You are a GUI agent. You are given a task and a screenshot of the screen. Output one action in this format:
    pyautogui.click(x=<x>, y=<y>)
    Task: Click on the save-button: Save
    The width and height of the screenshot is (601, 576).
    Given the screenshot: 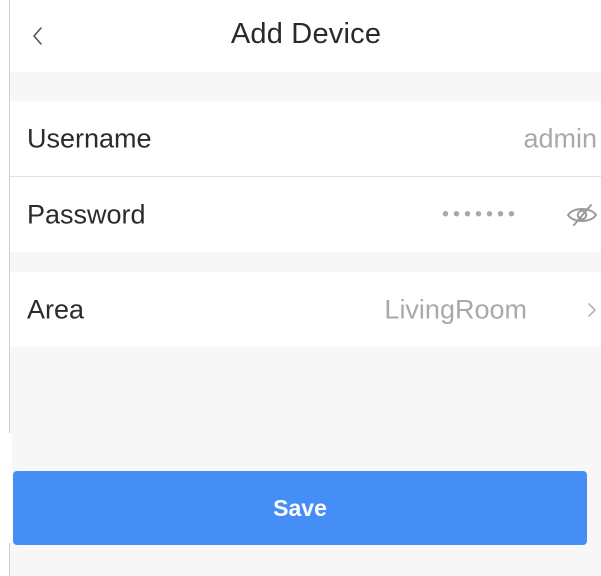 What is the action you would take?
    pyautogui.click(x=300, y=508)
    